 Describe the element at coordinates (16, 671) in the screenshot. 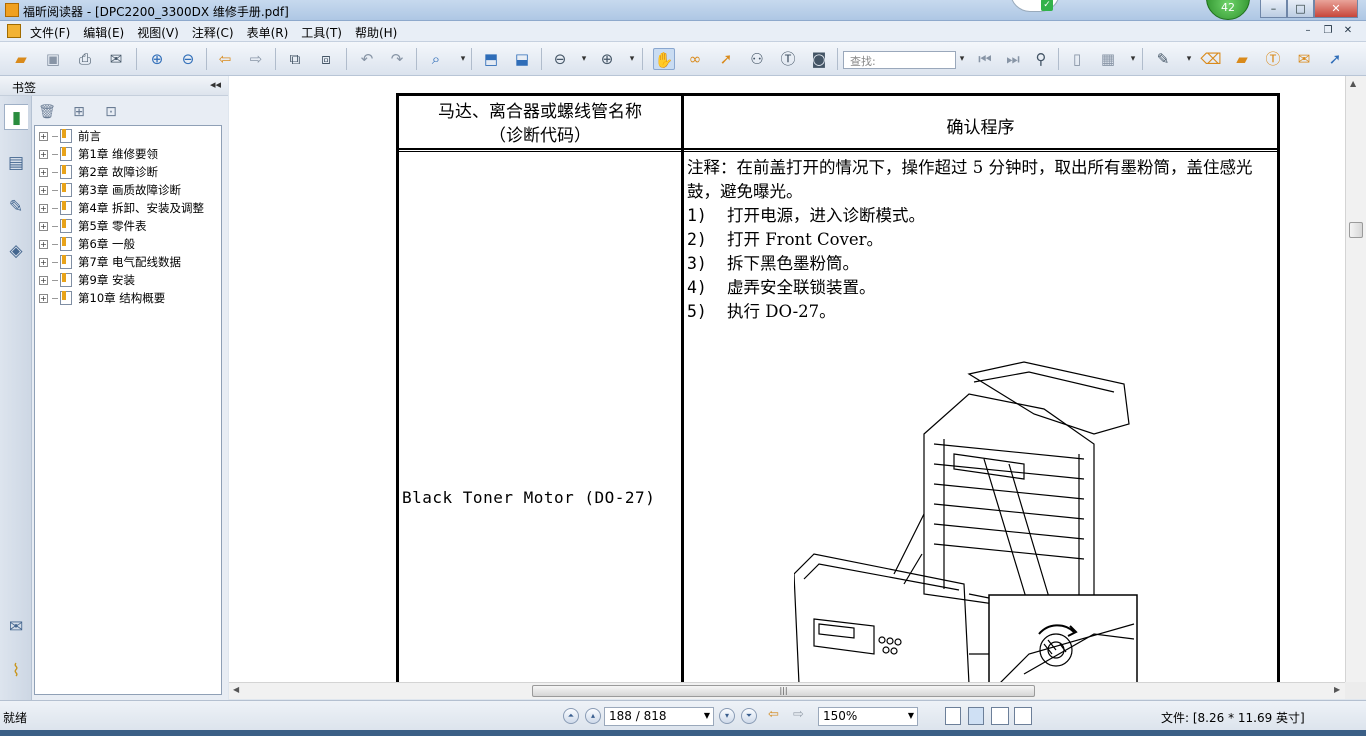

I see `attachments-tab-icon: ⌇` at that location.